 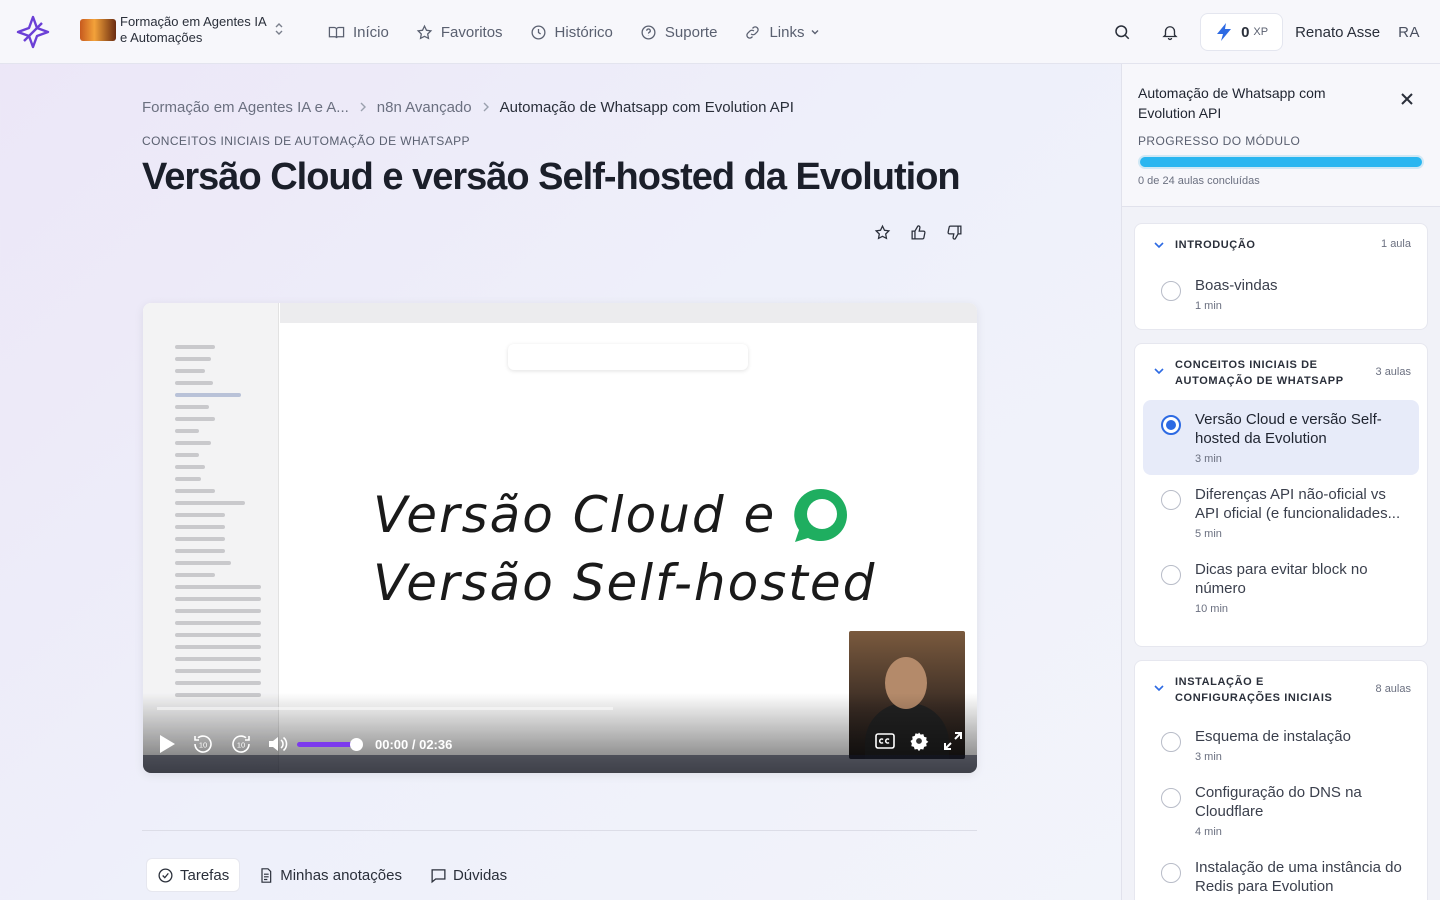 What do you see at coordinates (1281, 245) in the screenshot?
I see `module-header: INTRODUÇÃO 1 aula` at bounding box center [1281, 245].